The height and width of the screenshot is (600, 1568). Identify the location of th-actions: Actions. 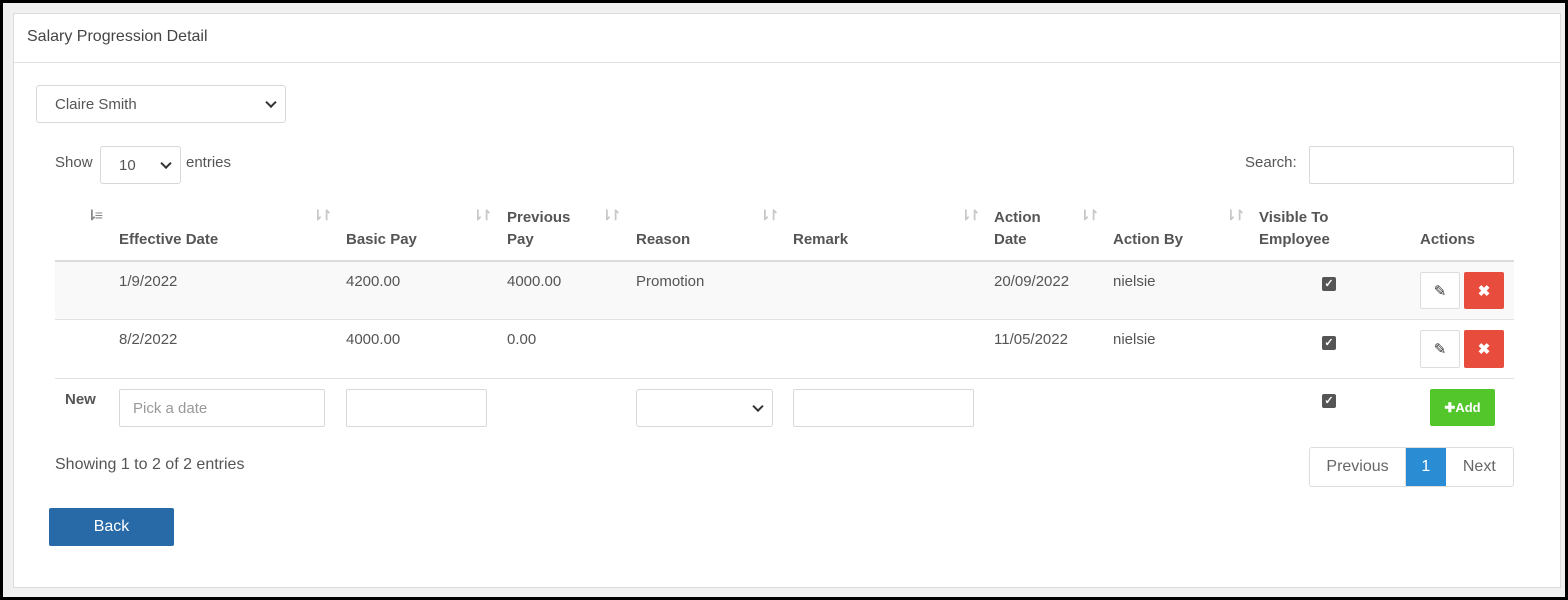
(1448, 239).